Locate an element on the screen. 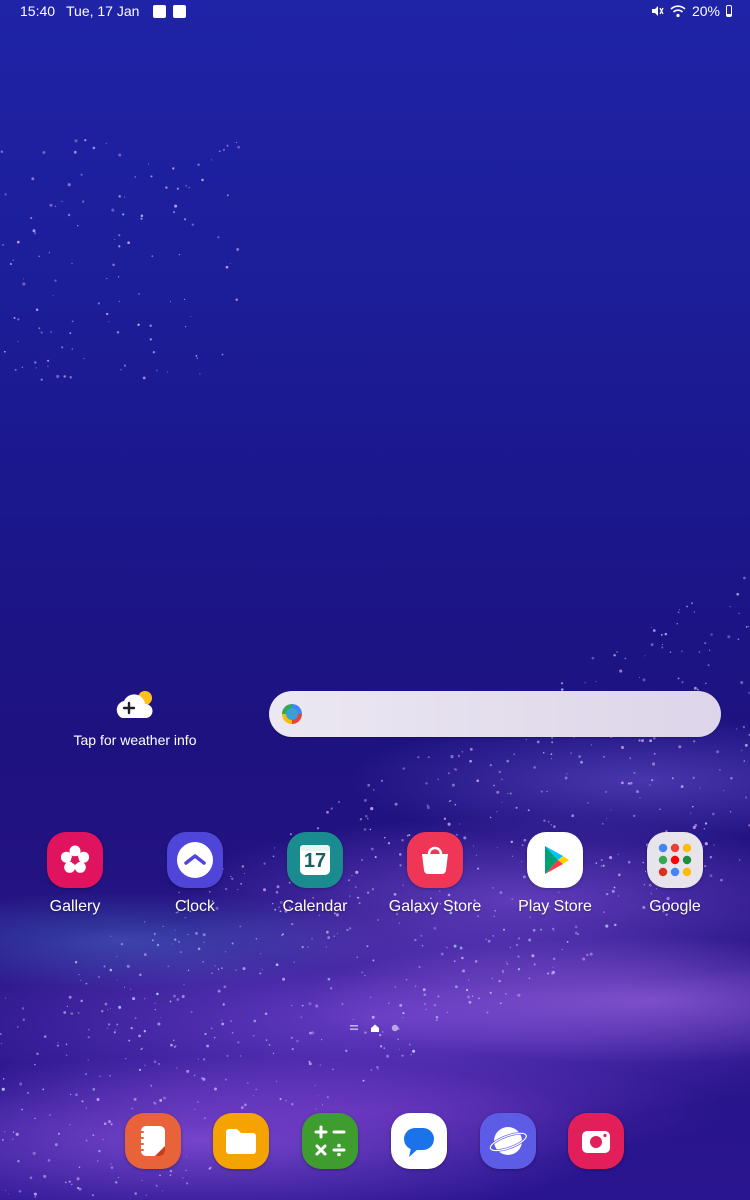 Image resolution: width=750 pixels, height=1200 pixels. calendar-icon: 17 is located at coordinates (315, 860).